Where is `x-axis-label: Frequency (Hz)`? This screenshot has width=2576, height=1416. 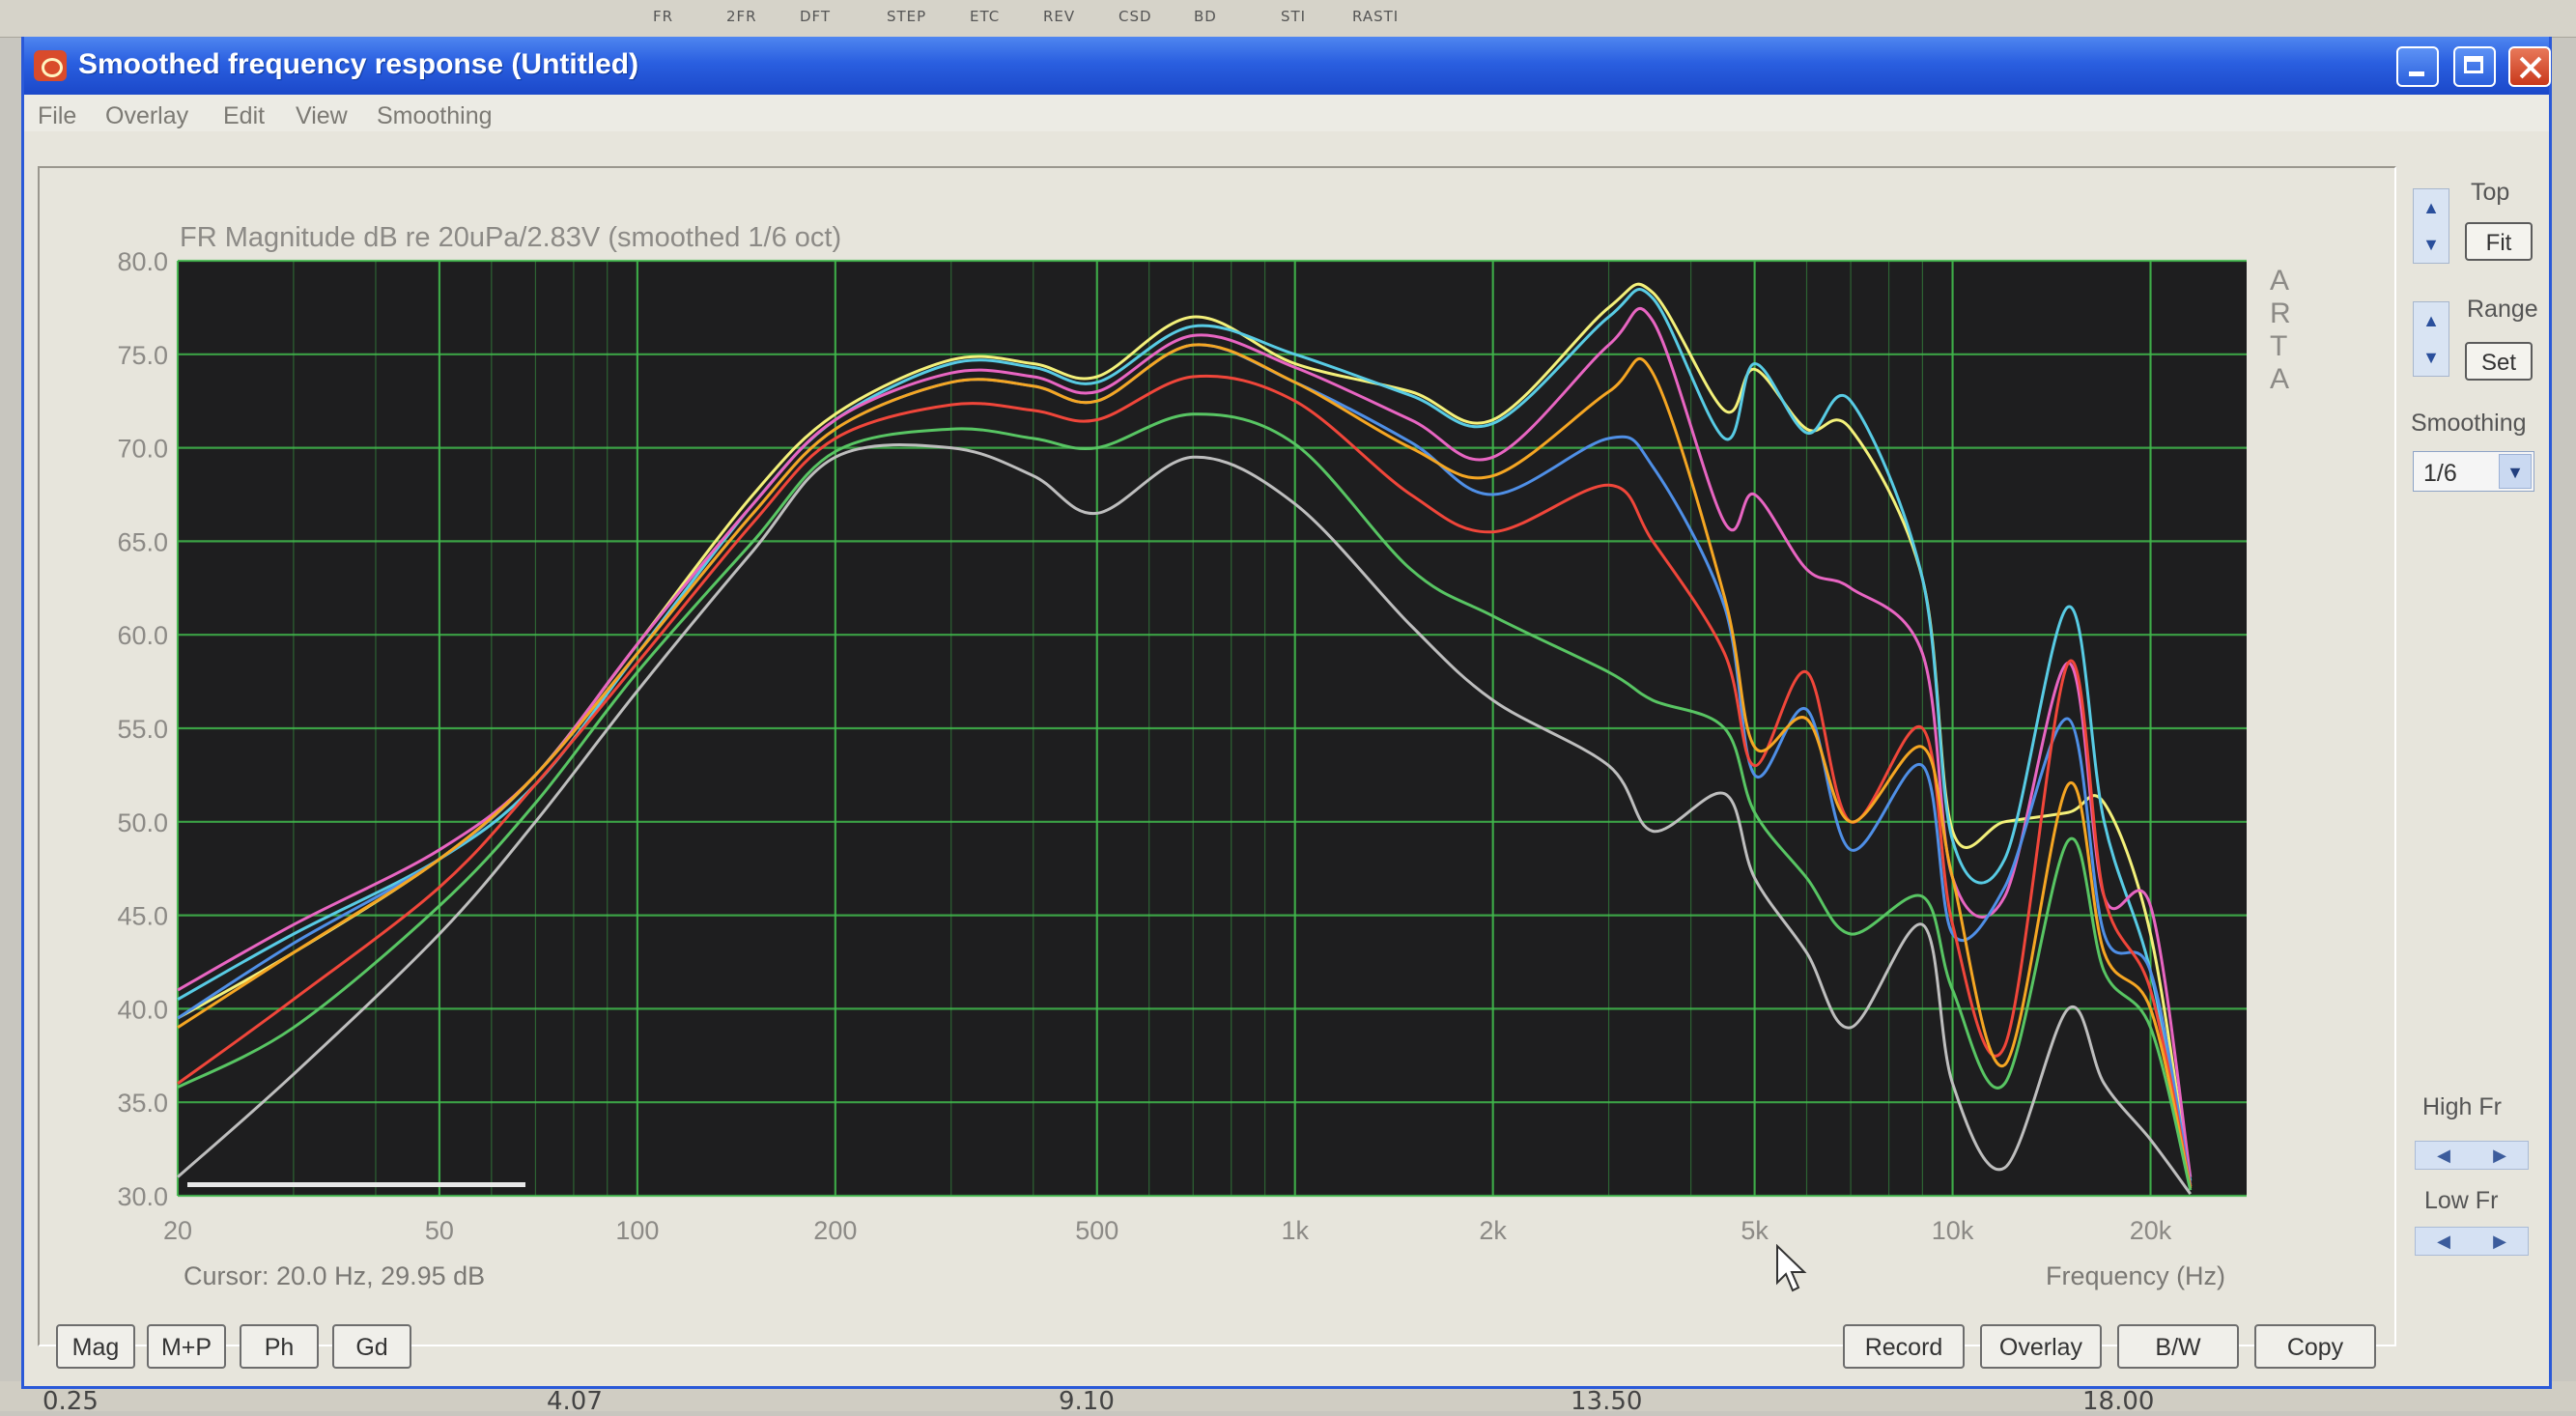 x-axis-label: Frequency (Hz) is located at coordinates (2136, 1275).